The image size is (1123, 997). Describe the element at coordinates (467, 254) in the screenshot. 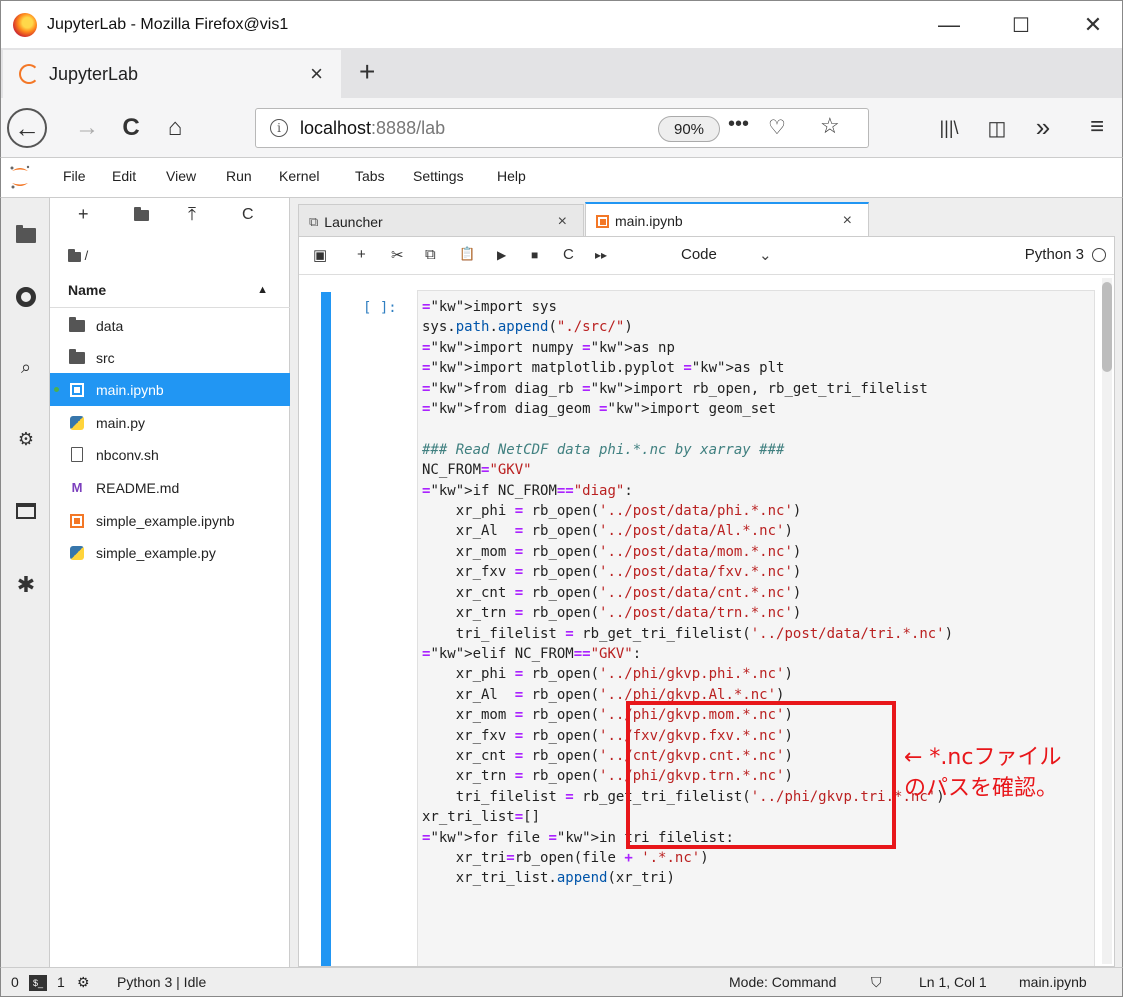

I see `paste-cell-button: 📋` at that location.